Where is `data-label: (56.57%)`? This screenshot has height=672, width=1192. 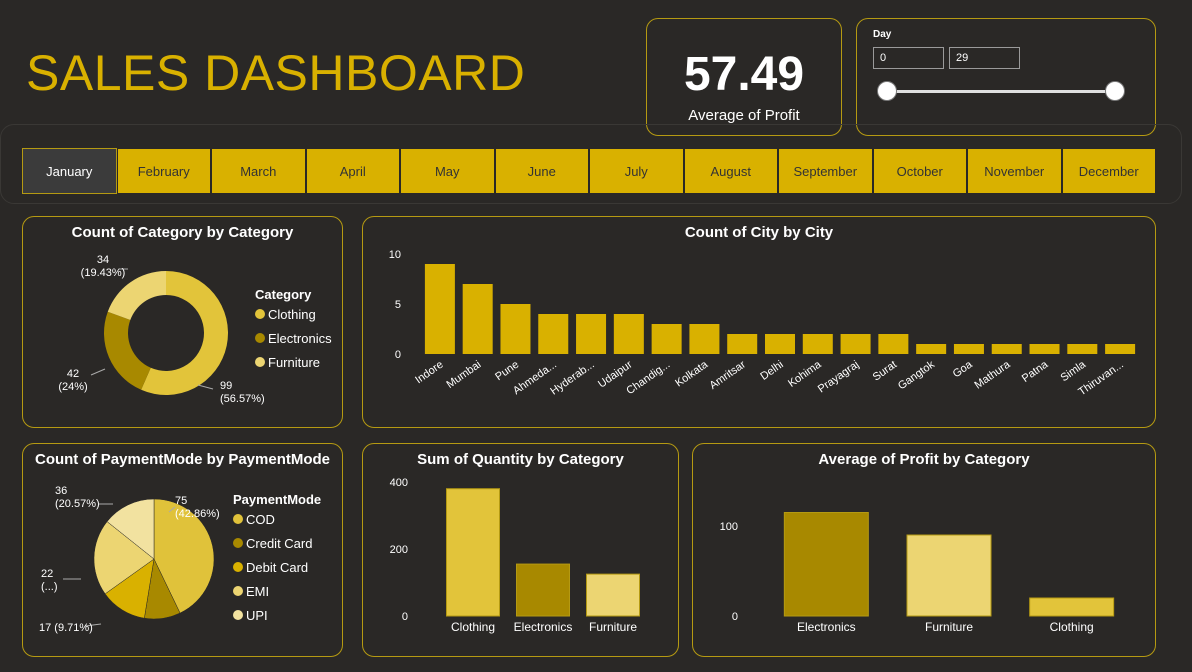
data-label: (56.57%) is located at coordinates (242, 399).